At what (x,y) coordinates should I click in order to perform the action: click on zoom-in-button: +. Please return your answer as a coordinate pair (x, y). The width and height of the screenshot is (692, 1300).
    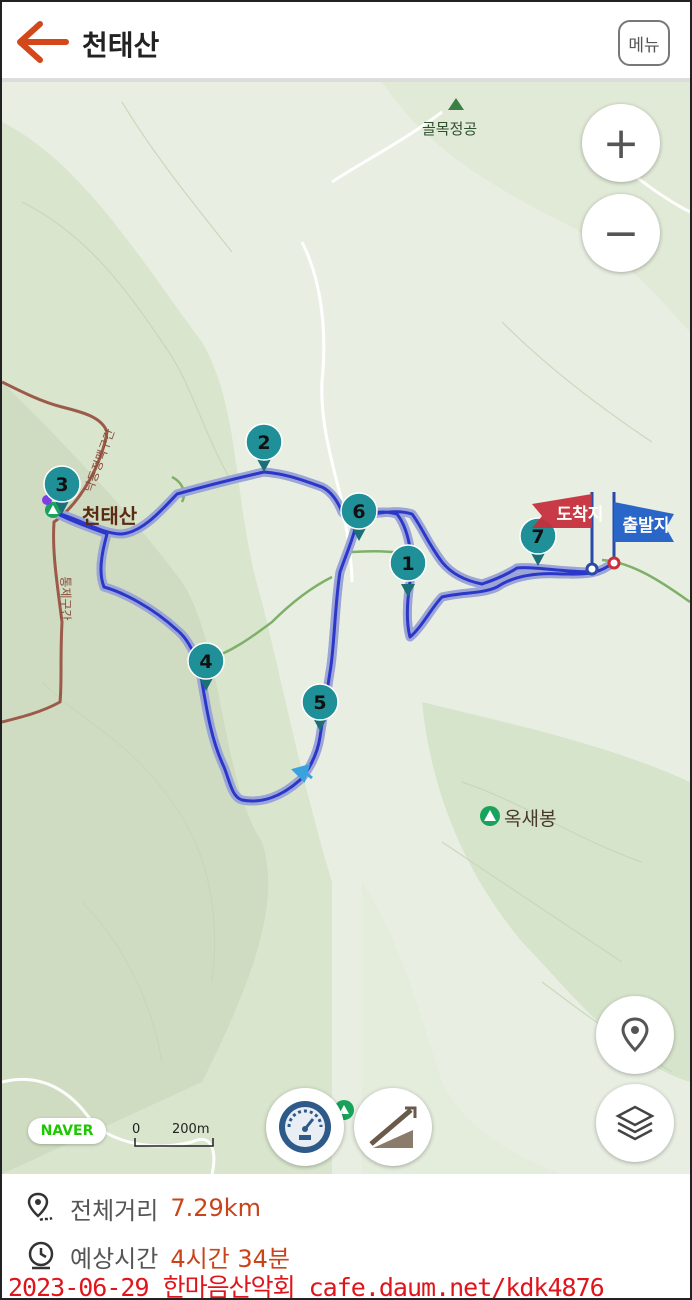
    Looking at the image, I should click on (621, 143).